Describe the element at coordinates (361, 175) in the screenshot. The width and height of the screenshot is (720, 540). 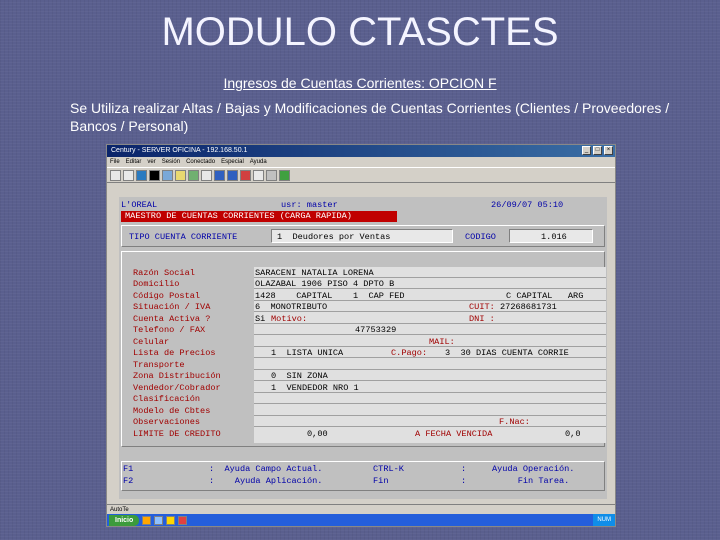
I see `toolbar` at that location.